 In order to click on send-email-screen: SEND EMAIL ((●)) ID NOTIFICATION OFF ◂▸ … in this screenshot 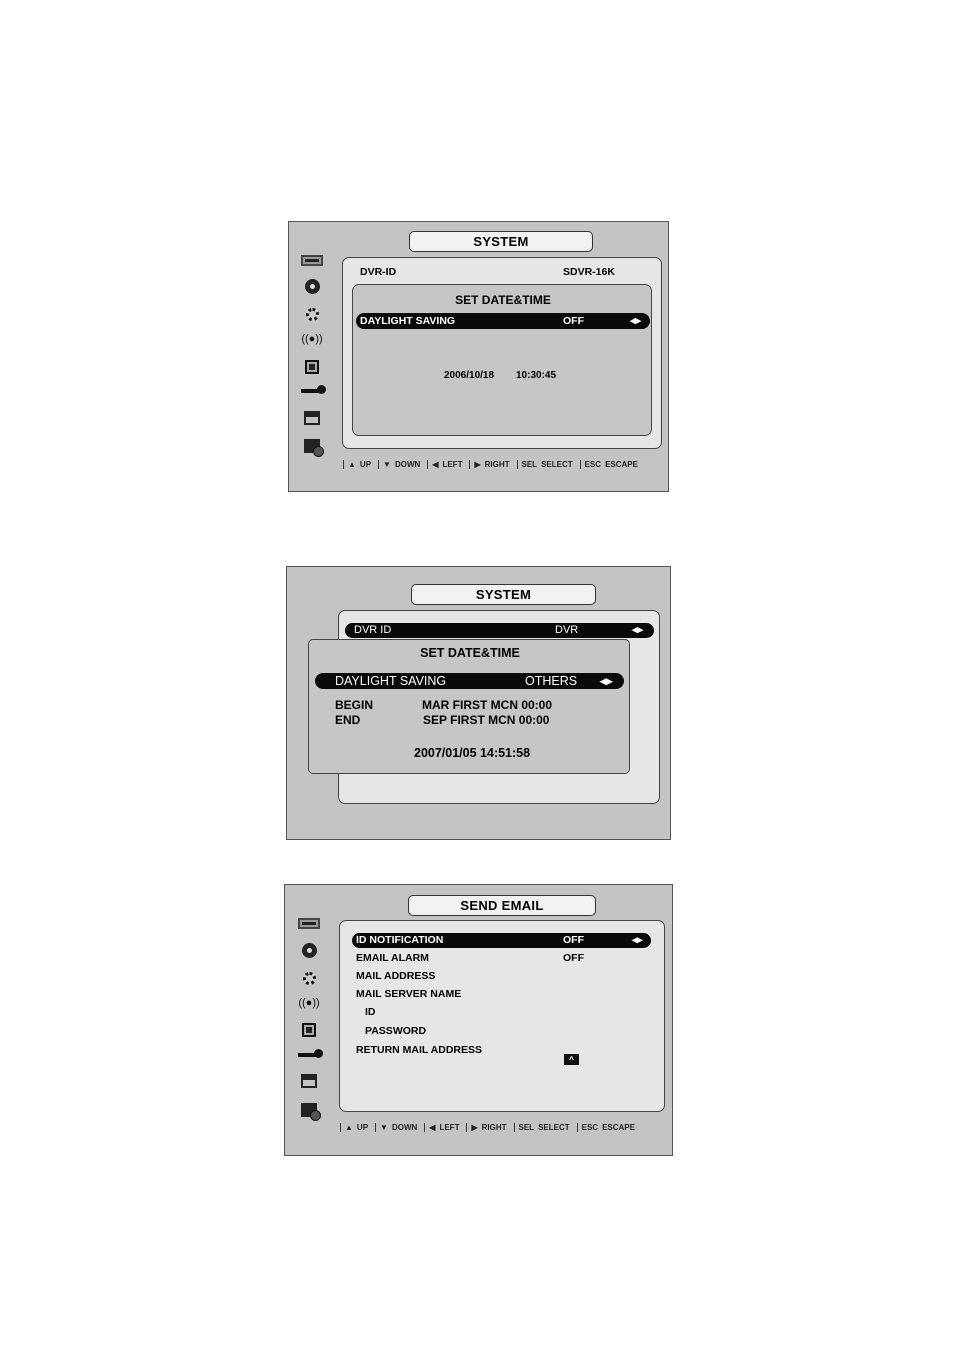, I will do `click(478, 1020)`.